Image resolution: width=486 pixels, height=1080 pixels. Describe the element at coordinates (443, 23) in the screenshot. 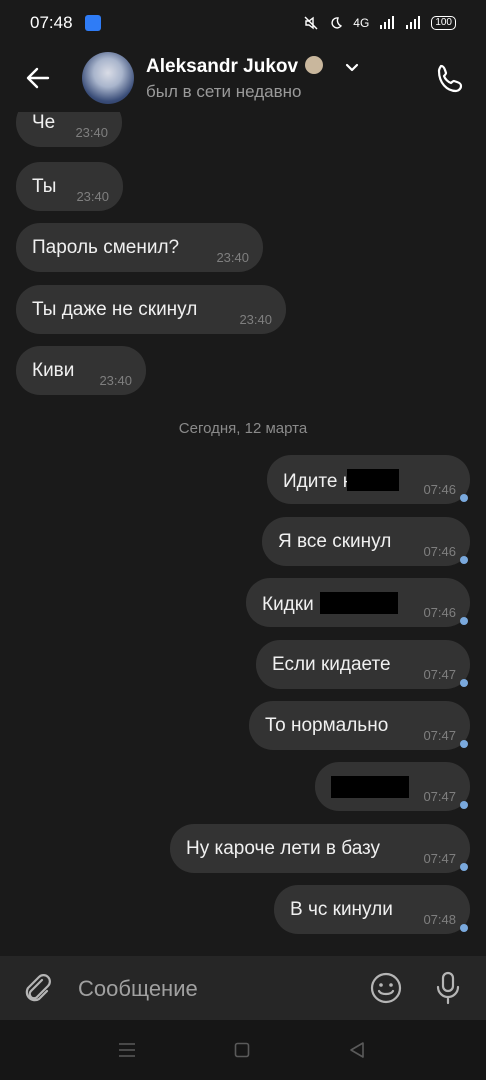

I see `battery-indicator: 100` at that location.